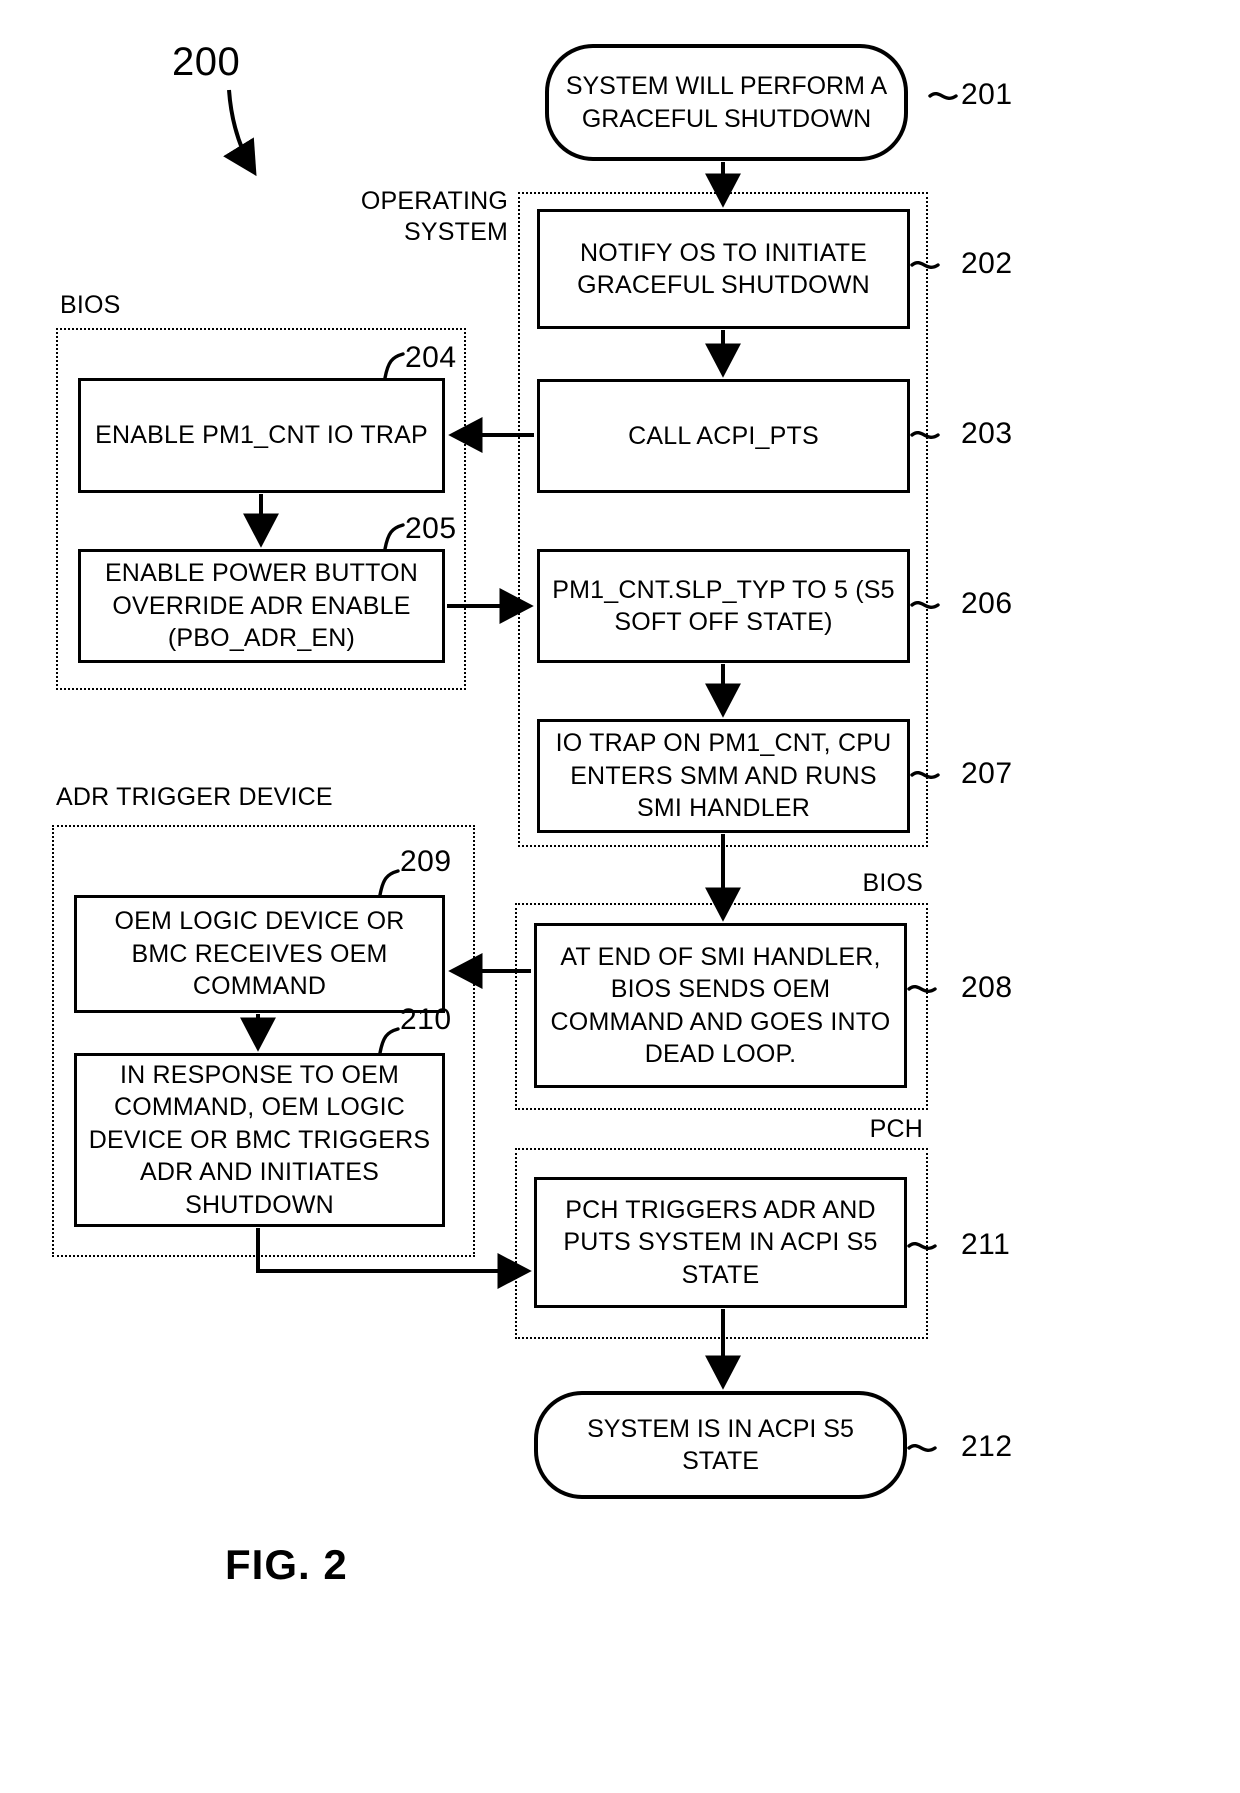 The width and height of the screenshot is (1240, 1793). Describe the element at coordinates (987, 773) in the screenshot. I see `ref-numeral-207: 207` at that location.